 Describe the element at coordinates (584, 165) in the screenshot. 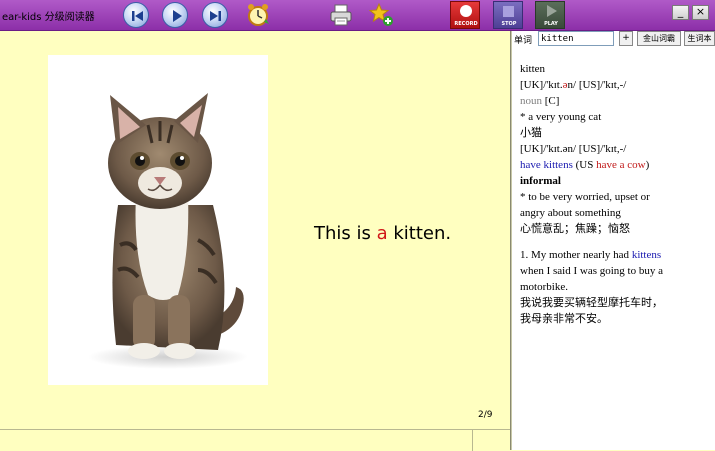

I see `idiom-mid: (US` at that location.